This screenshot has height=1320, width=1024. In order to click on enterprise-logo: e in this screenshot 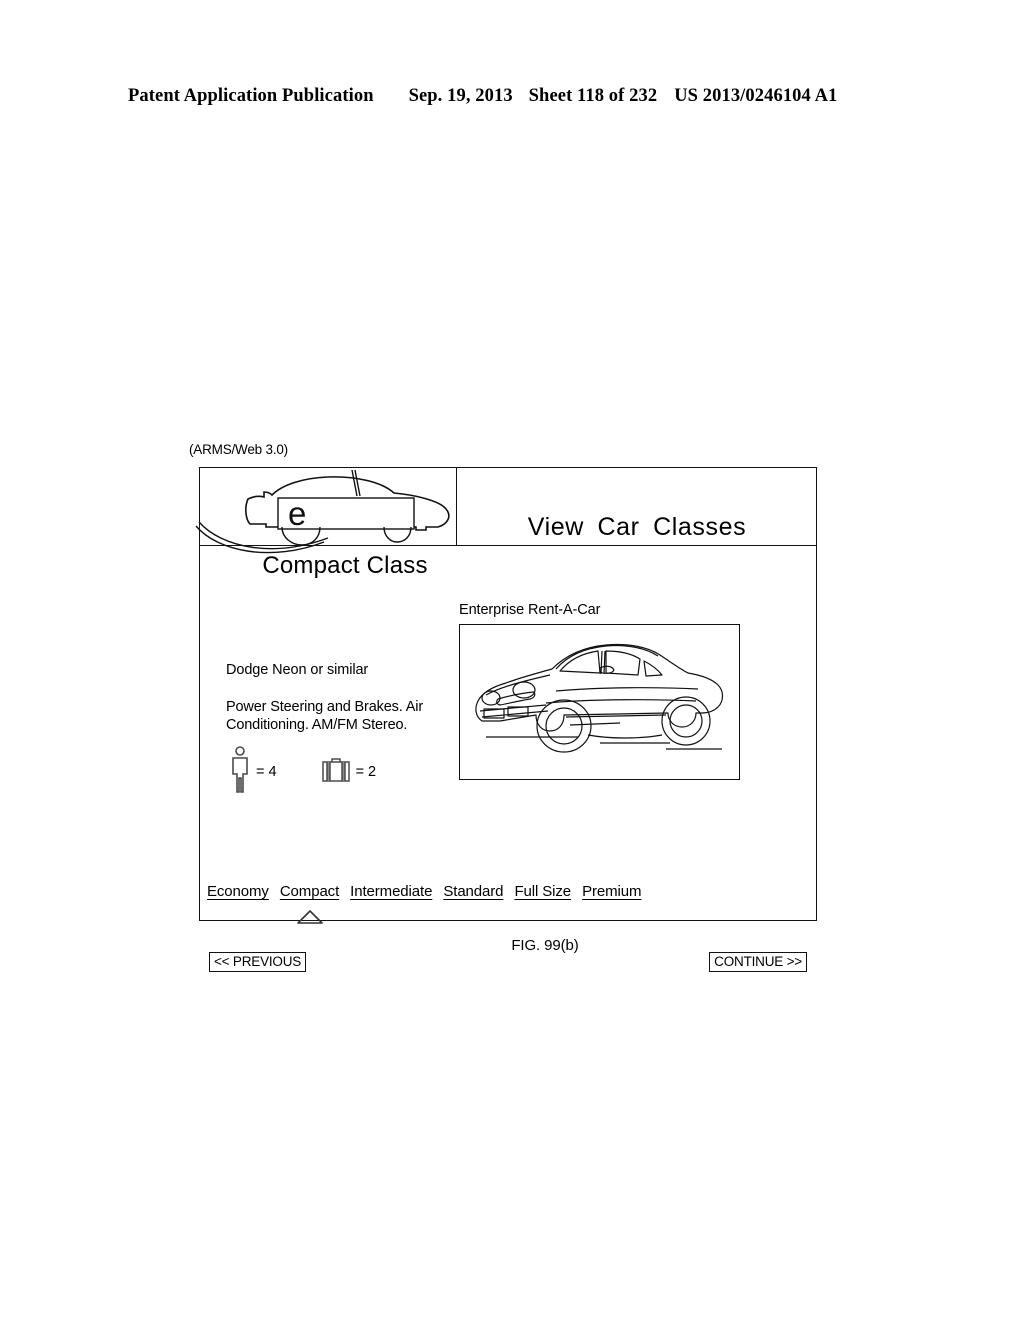, I will do `click(328, 510)`.